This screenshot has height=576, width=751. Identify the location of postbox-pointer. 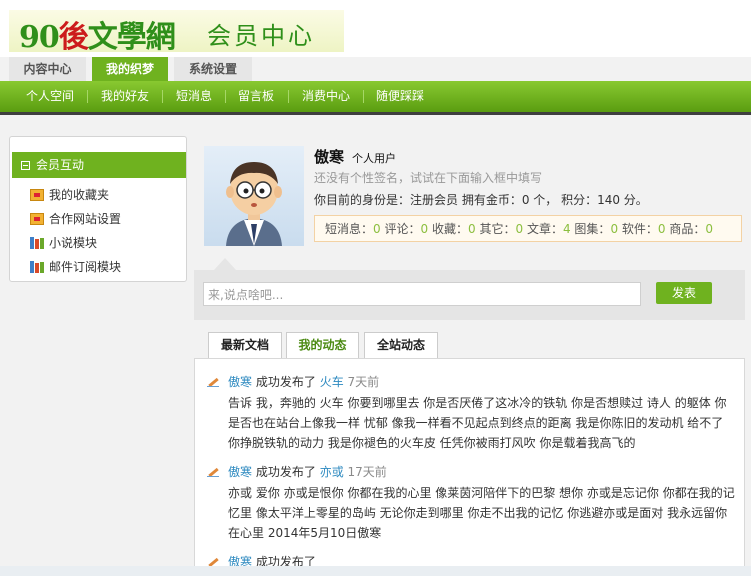
(225, 264).